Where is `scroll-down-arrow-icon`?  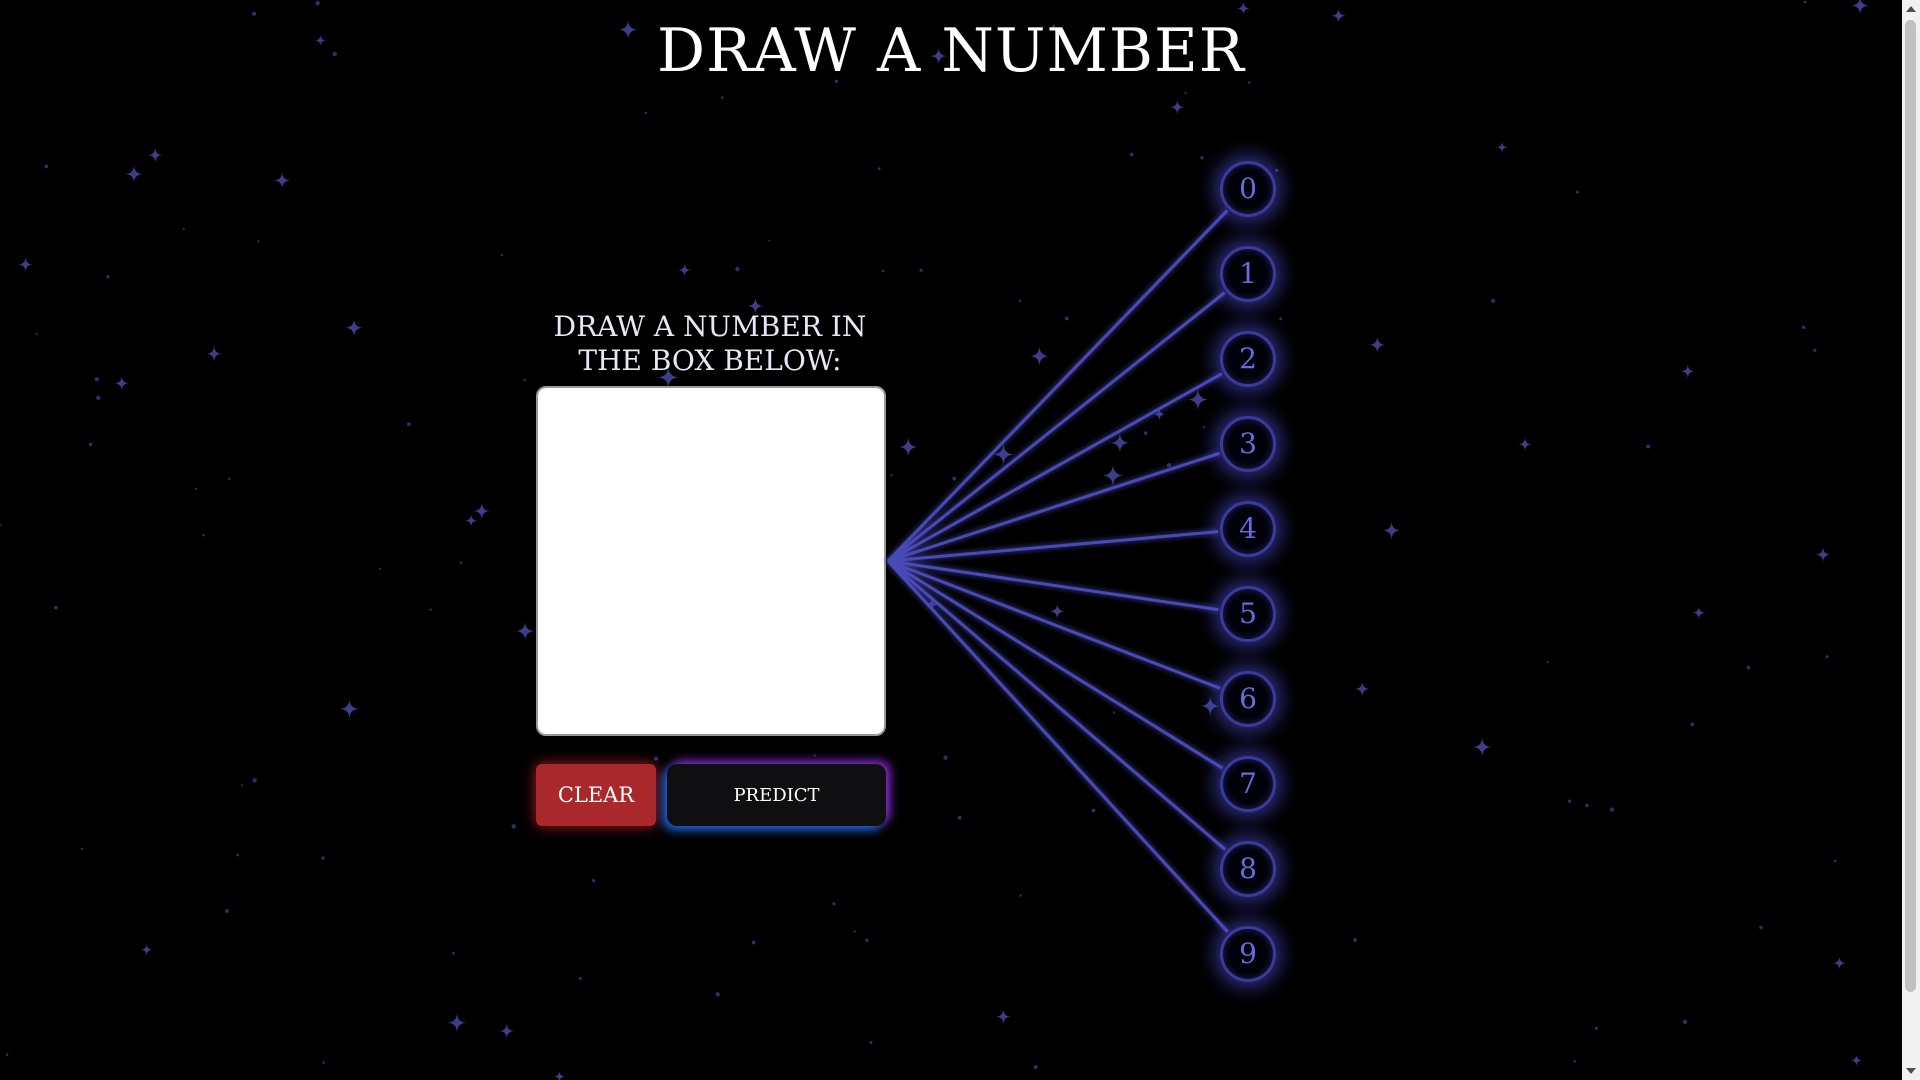
scroll-down-arrow-icon is located at coordinates (1911, 1071).